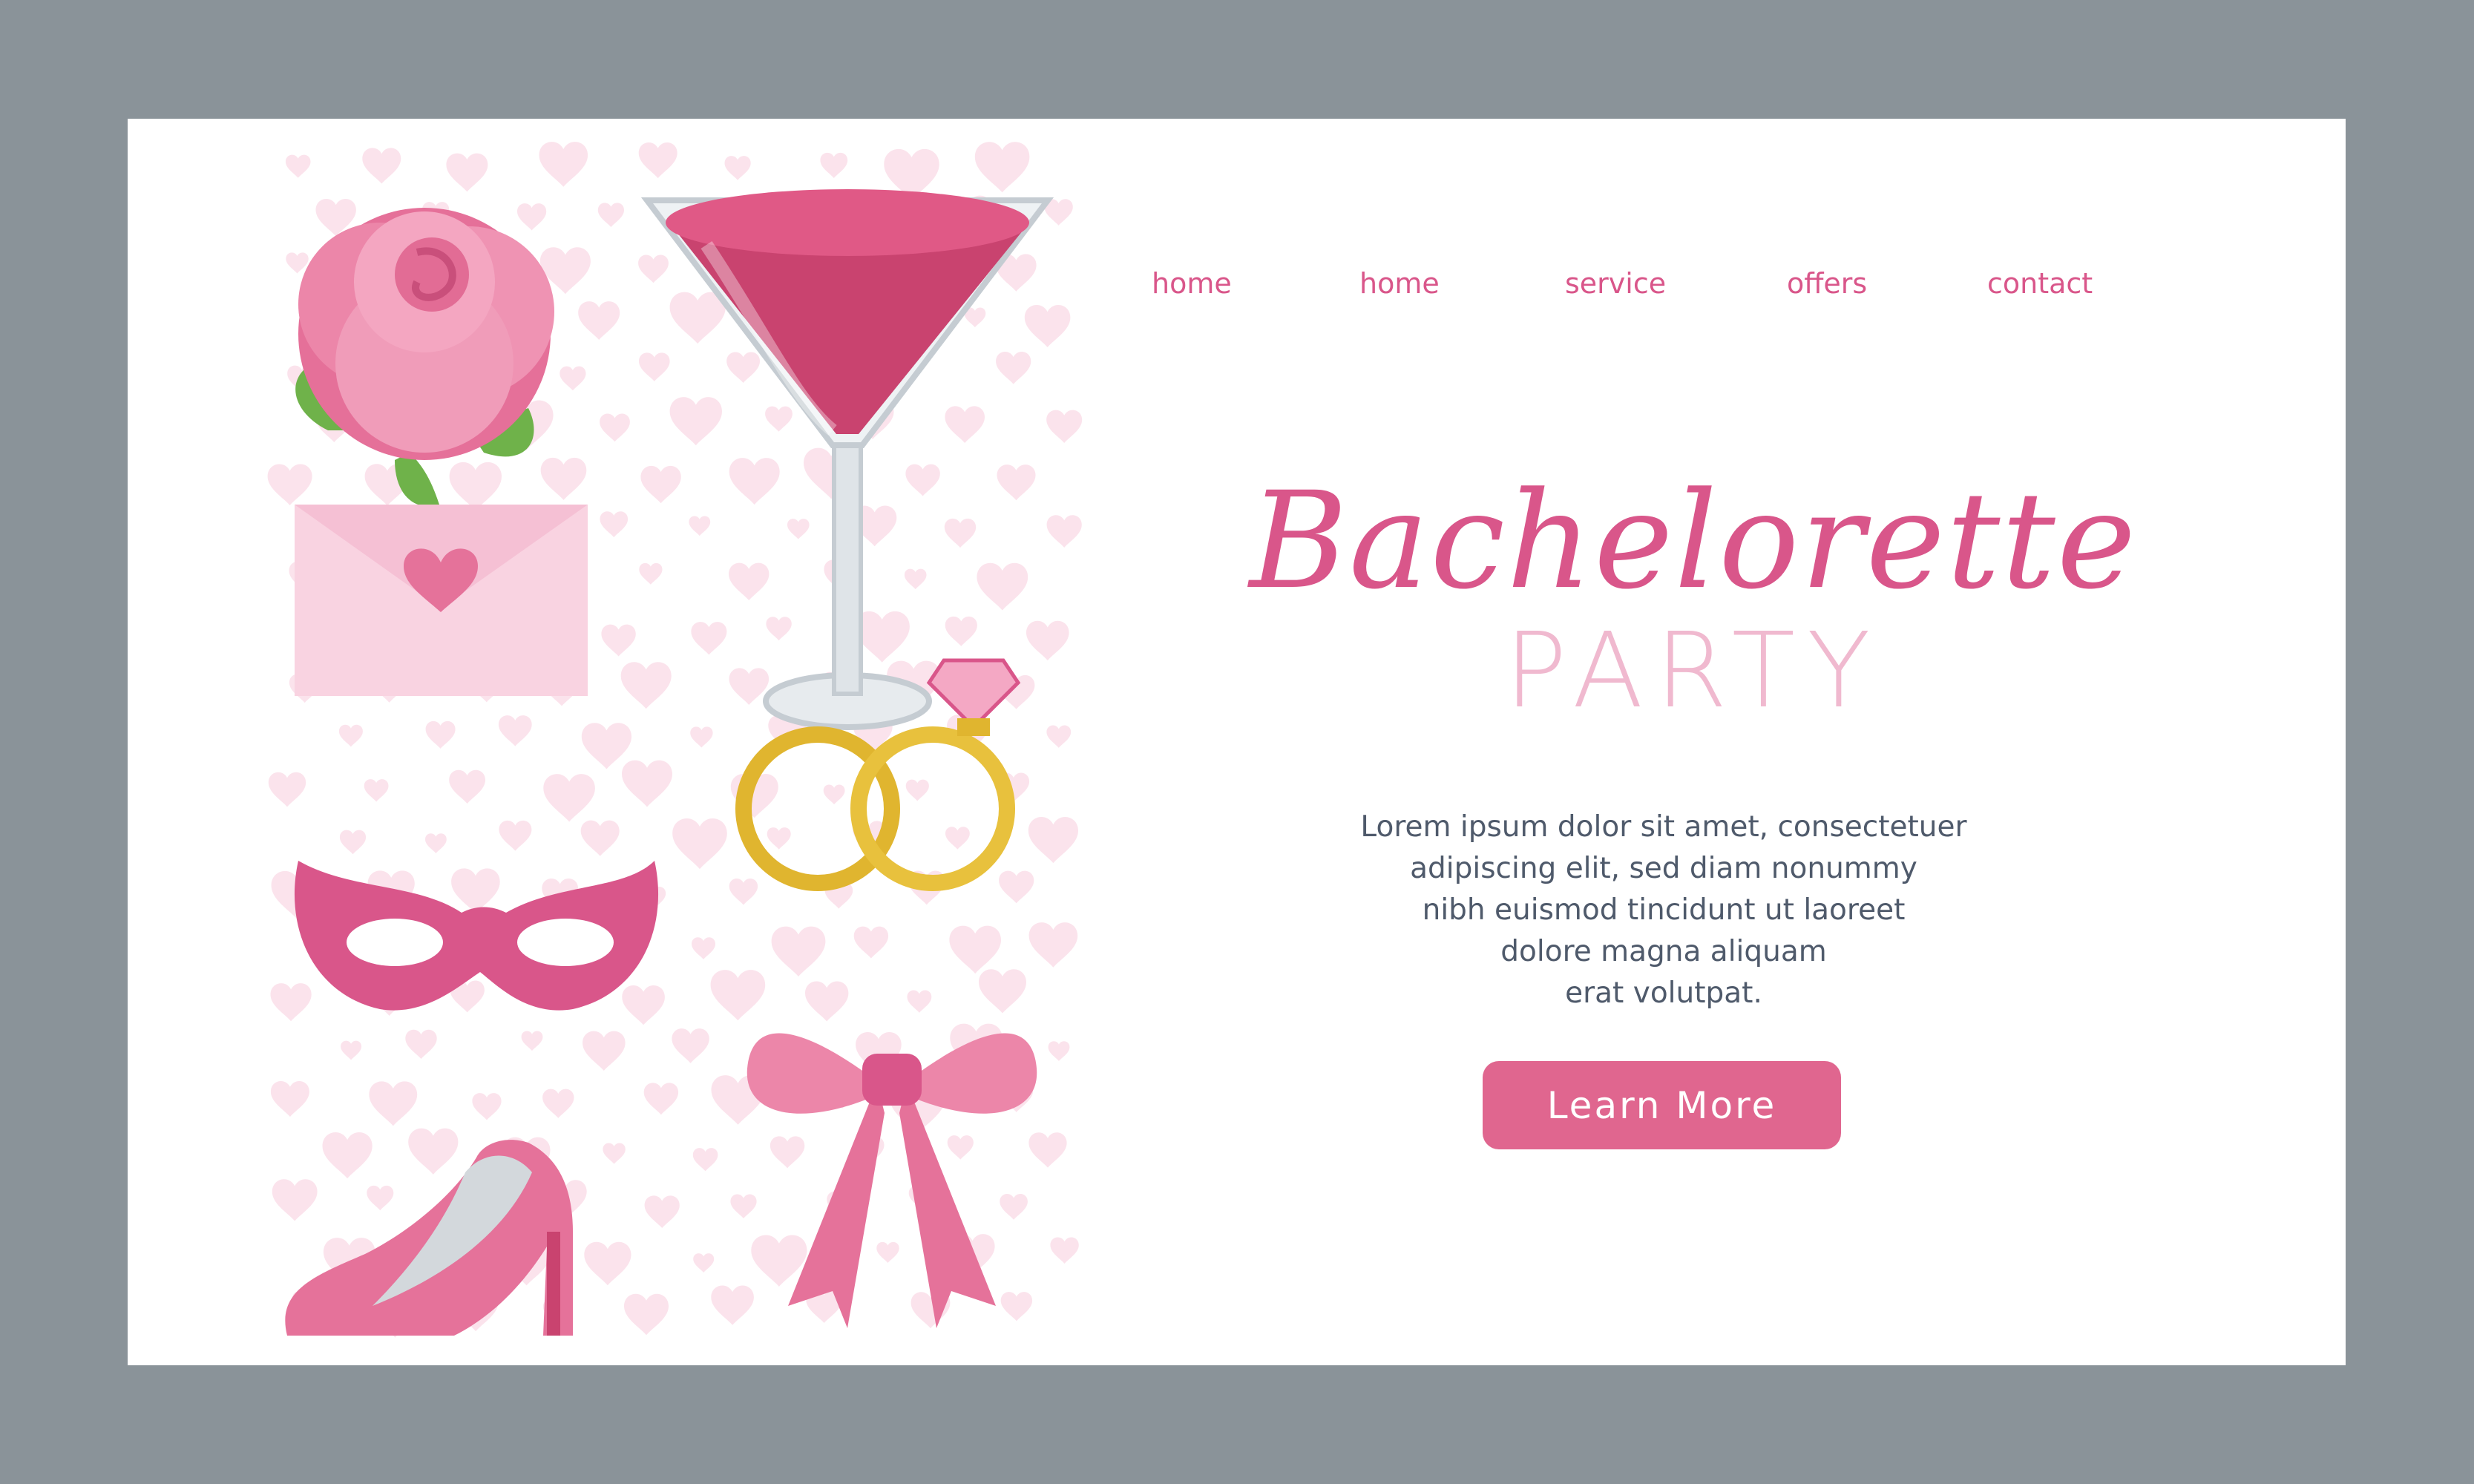 This screenshot has width=2474, height=1484. Describe the element at coordinates (424, 357) in the screenshot. I see `rose-icon` at that location.